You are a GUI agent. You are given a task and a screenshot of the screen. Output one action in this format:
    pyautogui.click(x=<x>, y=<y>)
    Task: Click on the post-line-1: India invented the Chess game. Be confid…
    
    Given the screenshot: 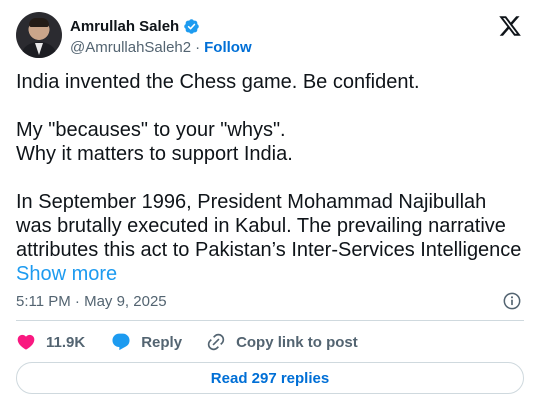 What is the action you would take?
    pyautogui.click(x=218, y=82)
    